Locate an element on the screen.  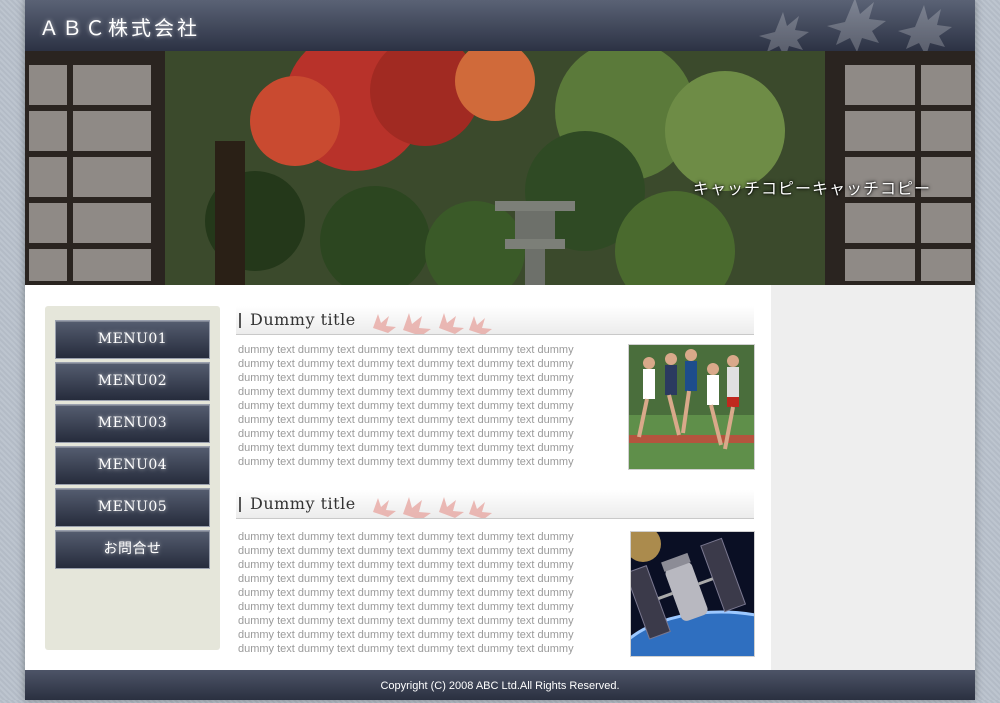
maple-leaves-decoration is located at coordinates (855, 25).